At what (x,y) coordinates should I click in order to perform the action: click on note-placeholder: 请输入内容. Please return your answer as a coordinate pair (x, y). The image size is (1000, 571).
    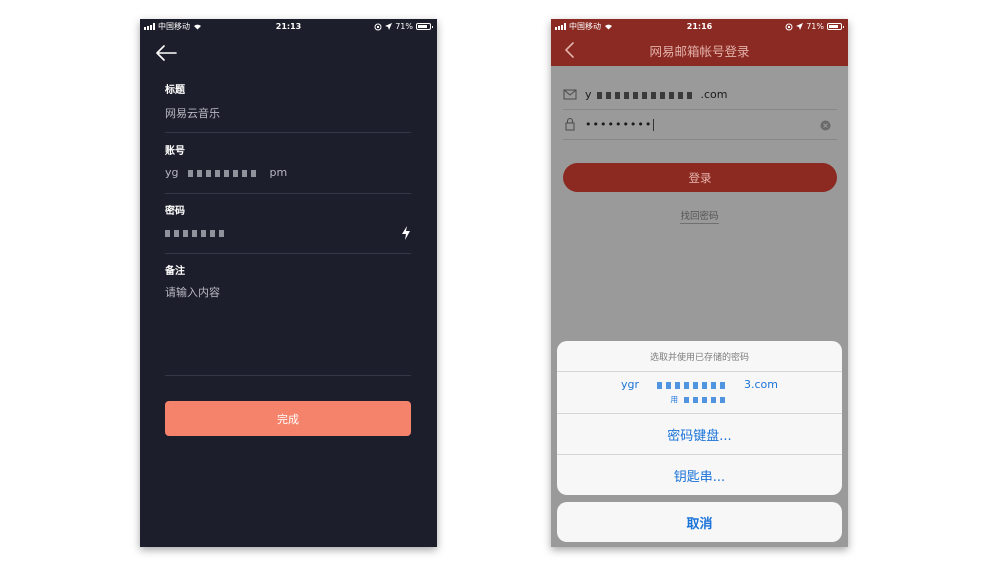
    Looking at the image, I should click on (192, 292).